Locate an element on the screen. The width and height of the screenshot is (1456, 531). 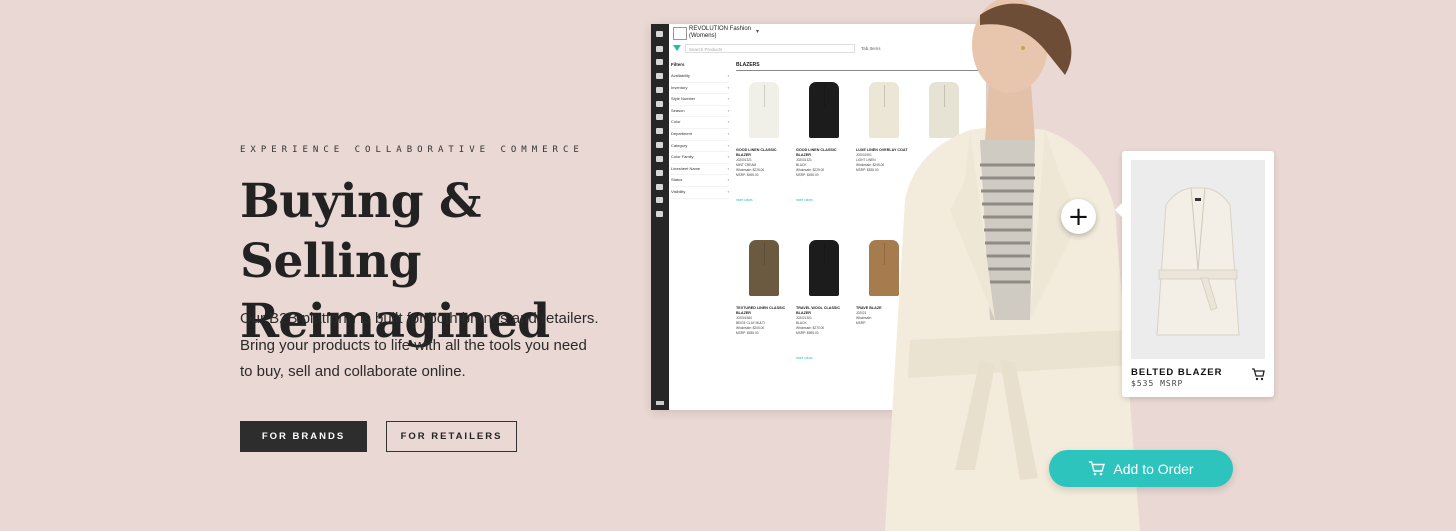
filter-row: Department ‹ is located at coordinates (700, 135).